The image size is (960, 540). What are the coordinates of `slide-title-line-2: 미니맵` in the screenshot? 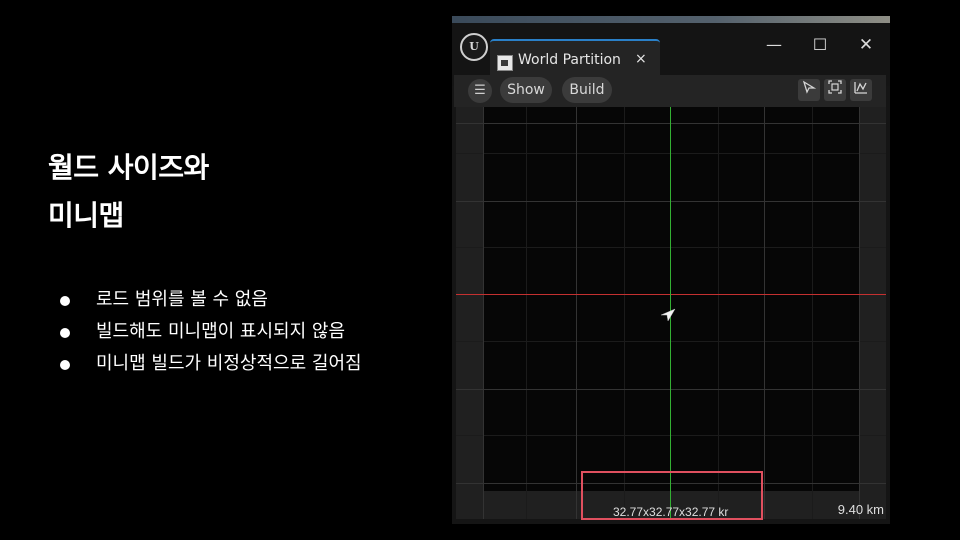 It's located at (86, 215).